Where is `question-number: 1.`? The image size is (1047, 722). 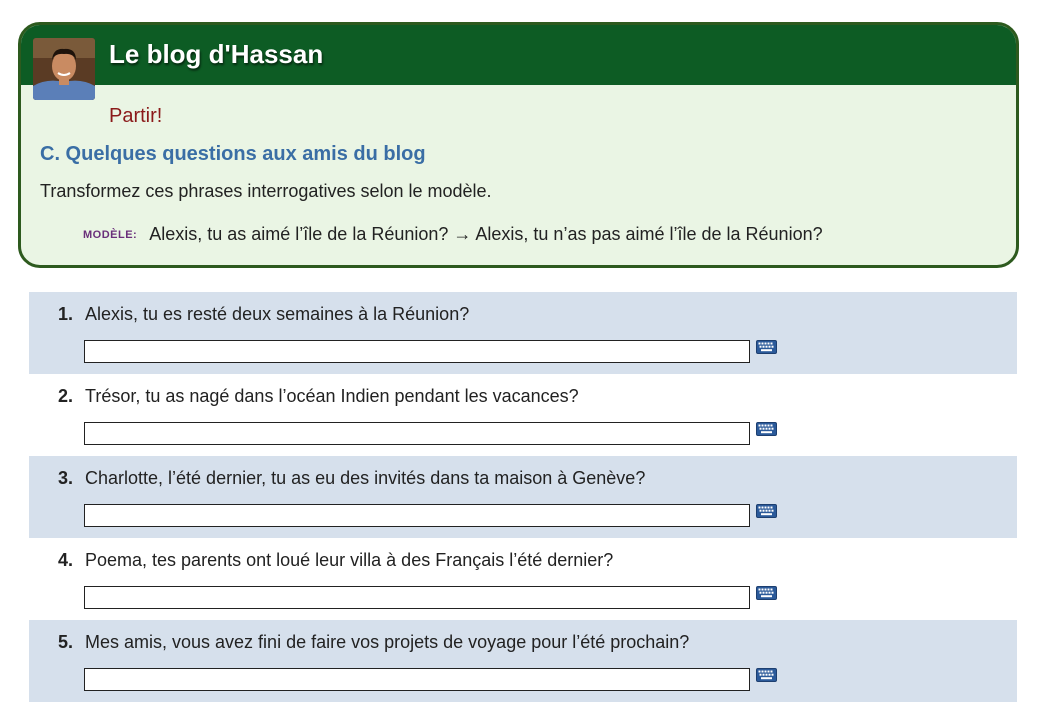
question-number: 1. is located at coordinates (65, 314).